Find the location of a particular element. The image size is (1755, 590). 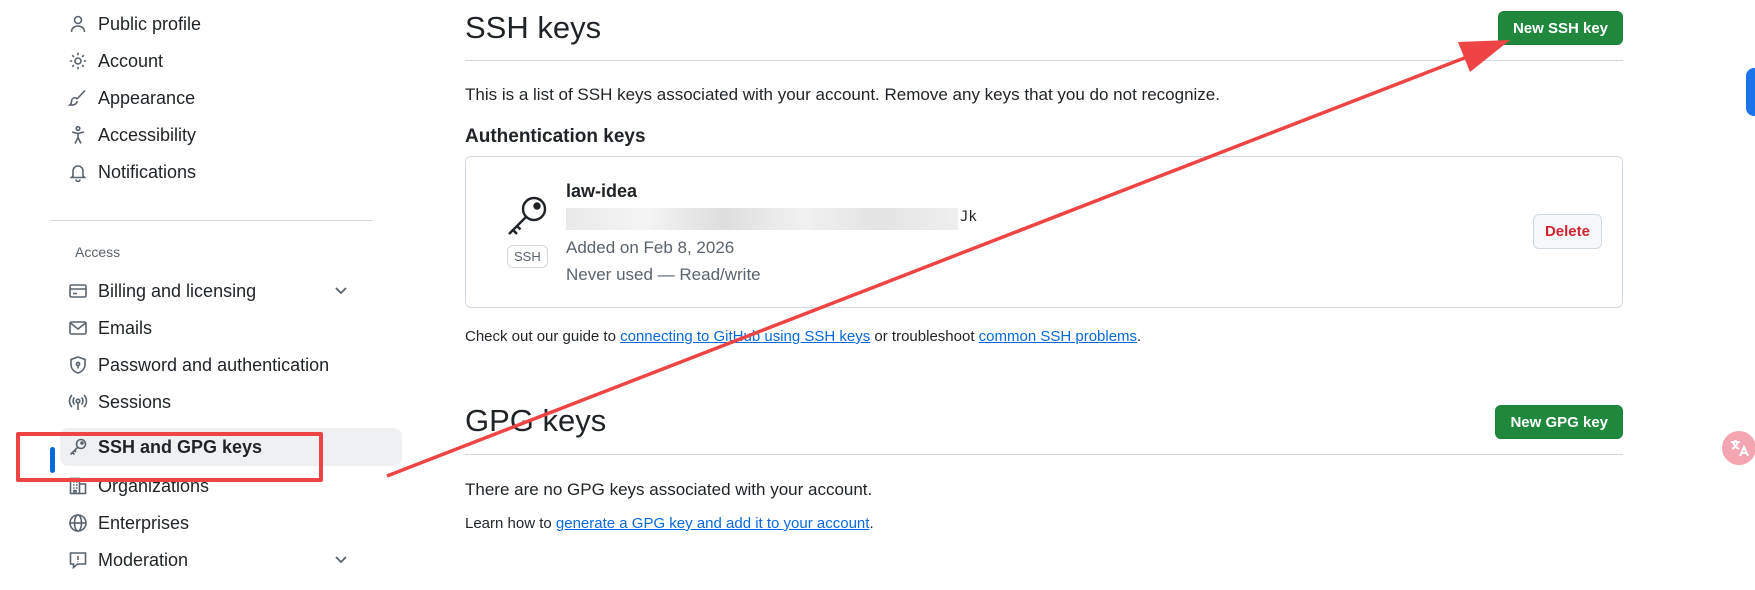

translate-button is located at coordinates (1738, 448).